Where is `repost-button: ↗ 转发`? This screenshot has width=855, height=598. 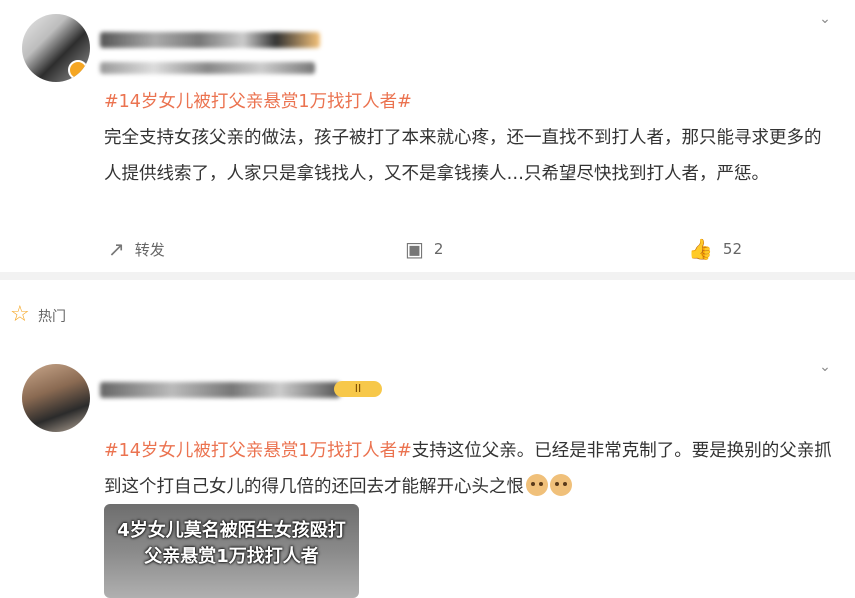
repost-button: ↗ 转发 is located at coordinates (136, 249).